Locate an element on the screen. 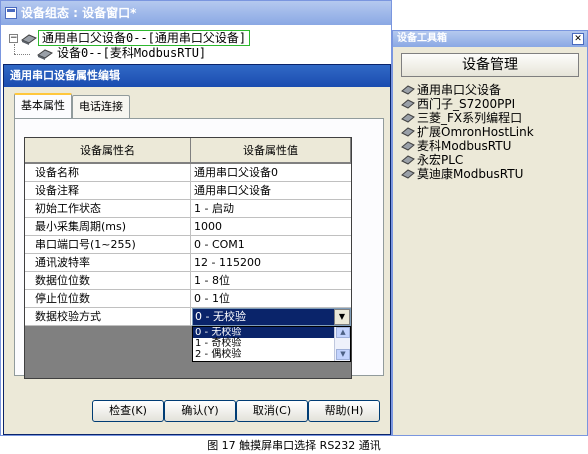  toolbox-item-label: 莫迪康ModbusRTU is located at coordinates (470, 174).